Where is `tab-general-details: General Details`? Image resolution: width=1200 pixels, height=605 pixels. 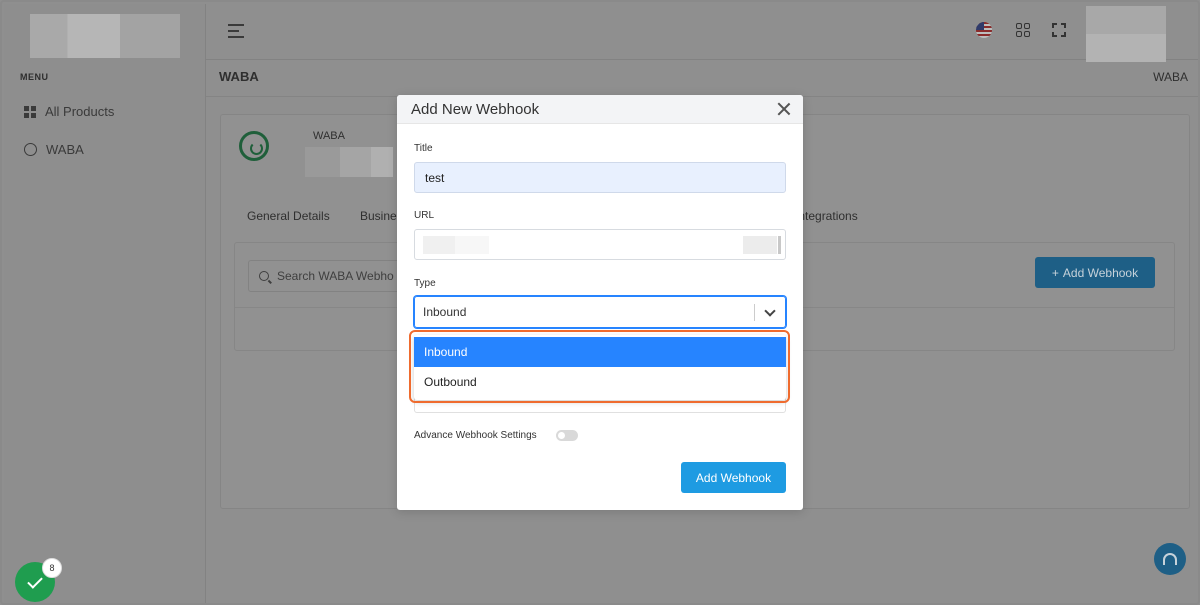 tab-general-details: General Details is located at coordinates (288, 216).